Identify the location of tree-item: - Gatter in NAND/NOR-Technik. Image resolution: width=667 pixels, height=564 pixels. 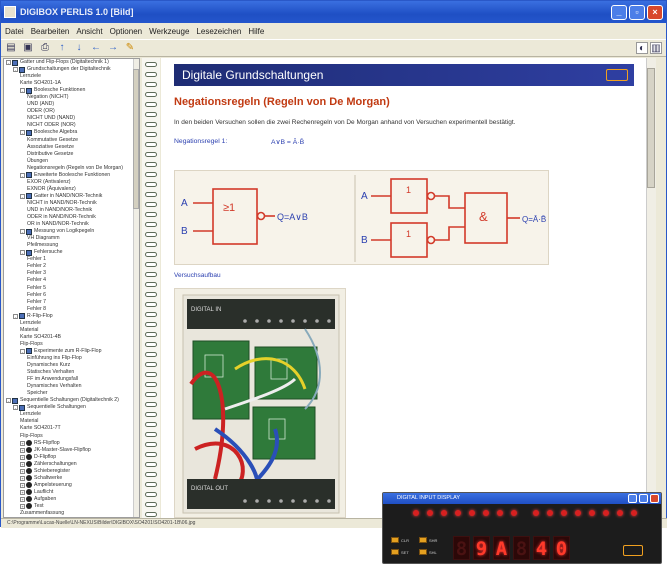
(71, 196).